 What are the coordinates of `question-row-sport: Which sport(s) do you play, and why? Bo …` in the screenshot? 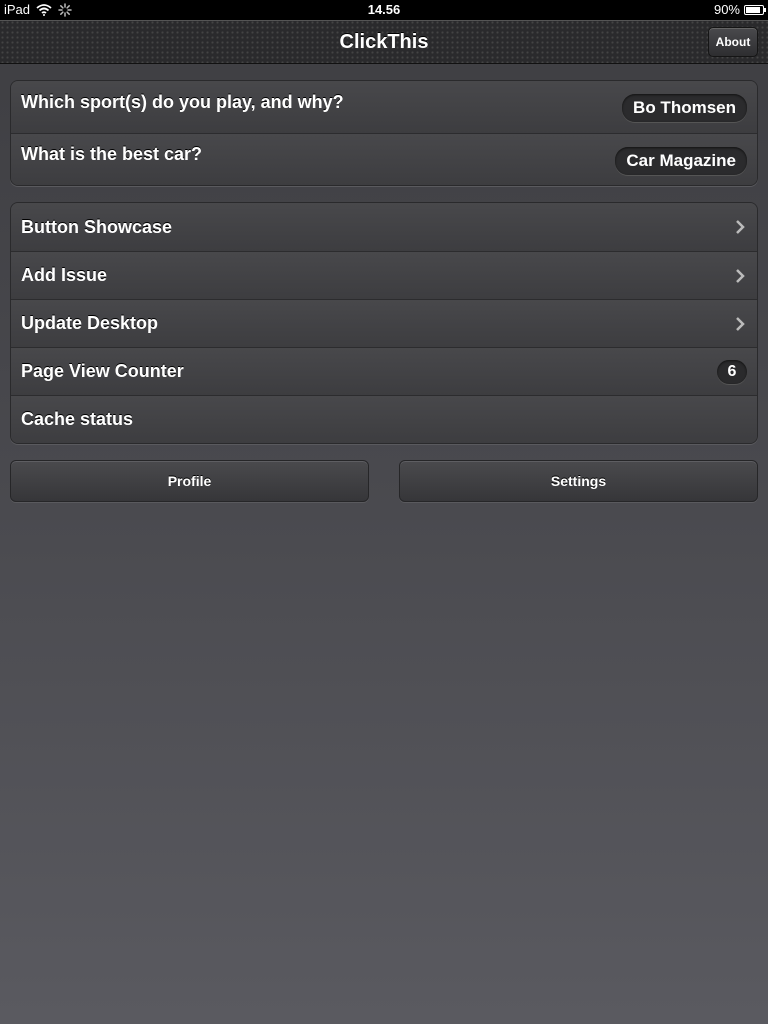 It's located at (384, 107).